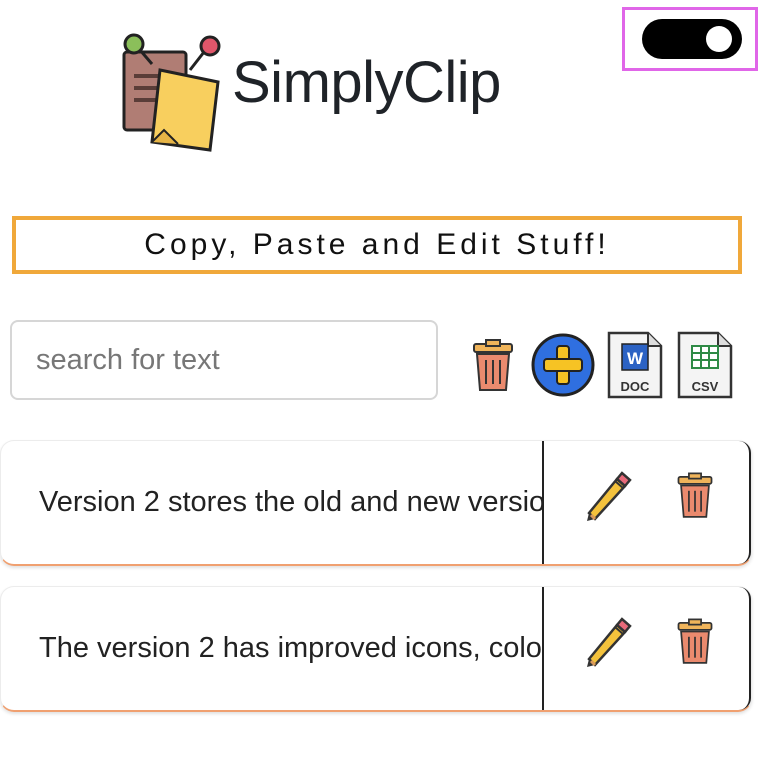 This screenshot has height=762, width=768. I want to click on delete-all-button, so click(493, 368).